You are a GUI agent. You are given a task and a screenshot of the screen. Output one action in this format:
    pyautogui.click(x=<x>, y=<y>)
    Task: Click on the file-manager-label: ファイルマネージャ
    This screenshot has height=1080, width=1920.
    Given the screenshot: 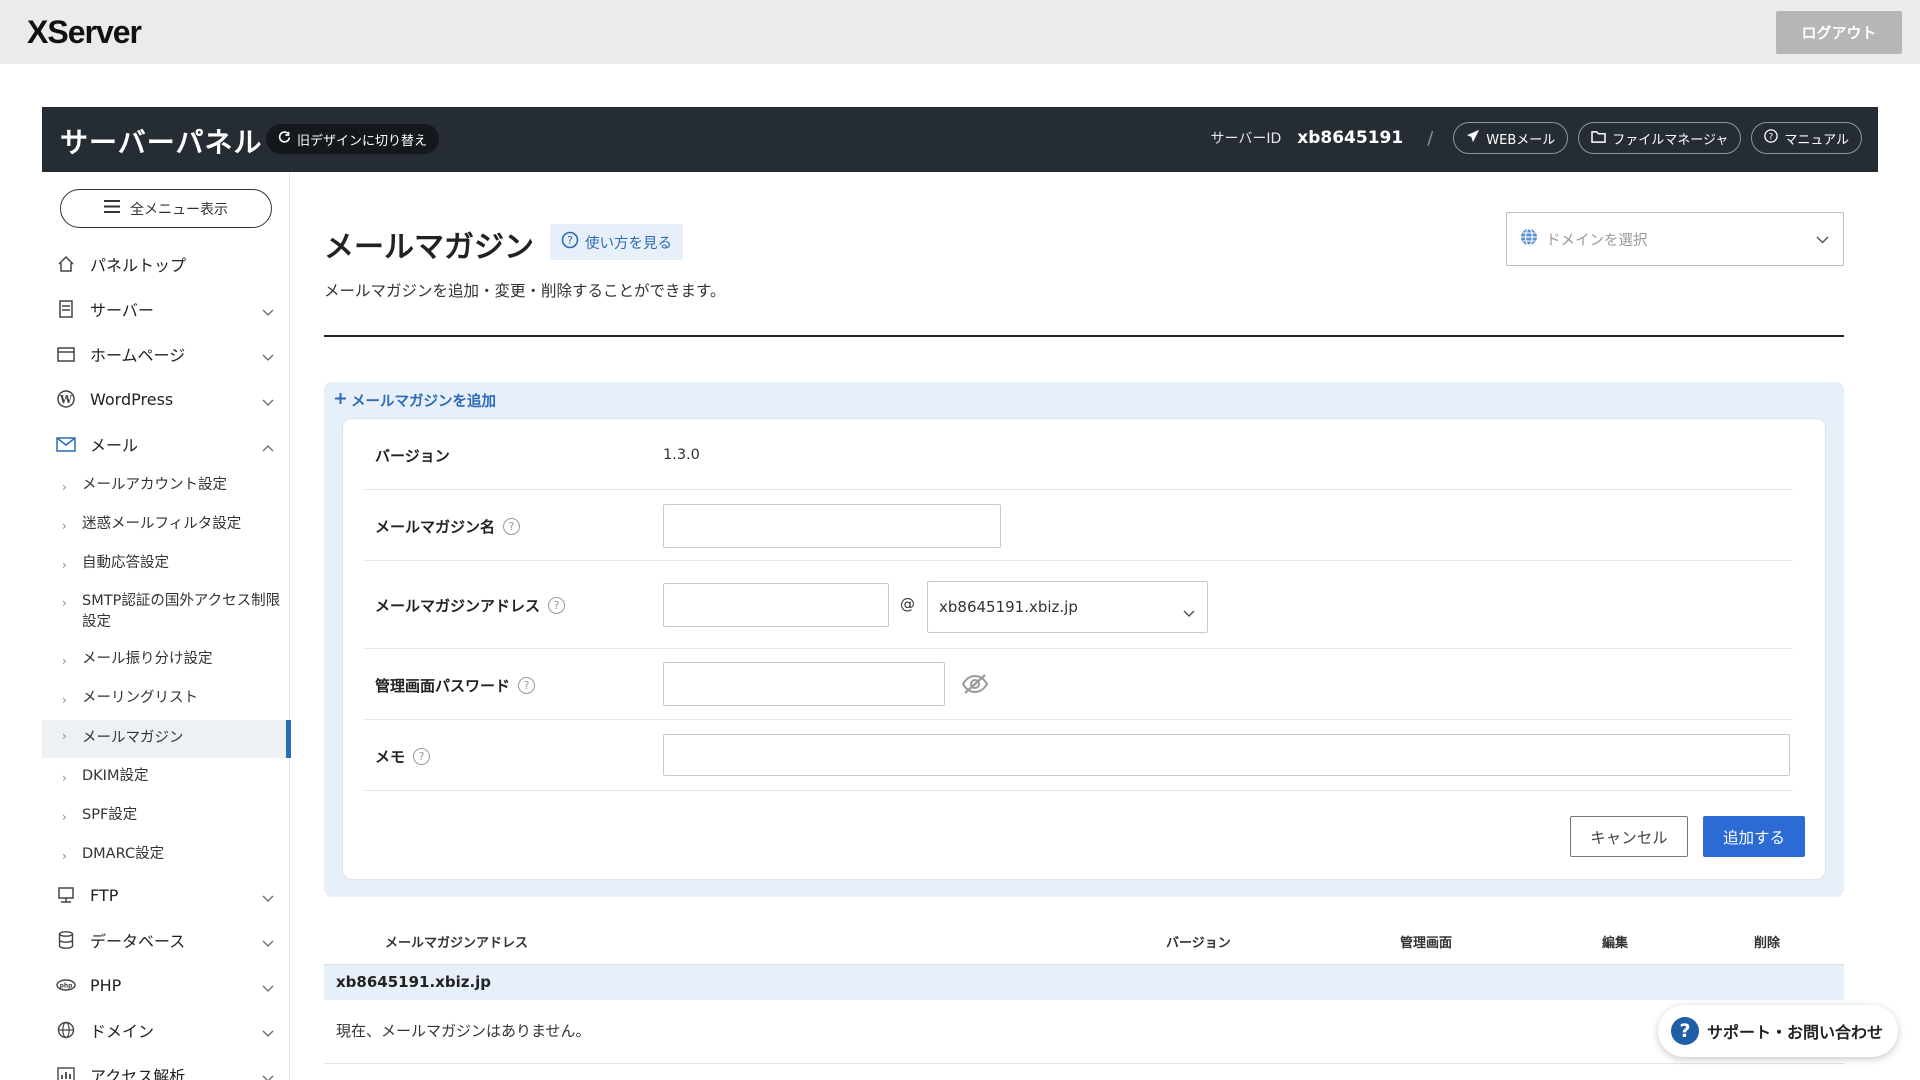 What is the action you would take?
    pyautogui.click(x=1670, y=140)
    